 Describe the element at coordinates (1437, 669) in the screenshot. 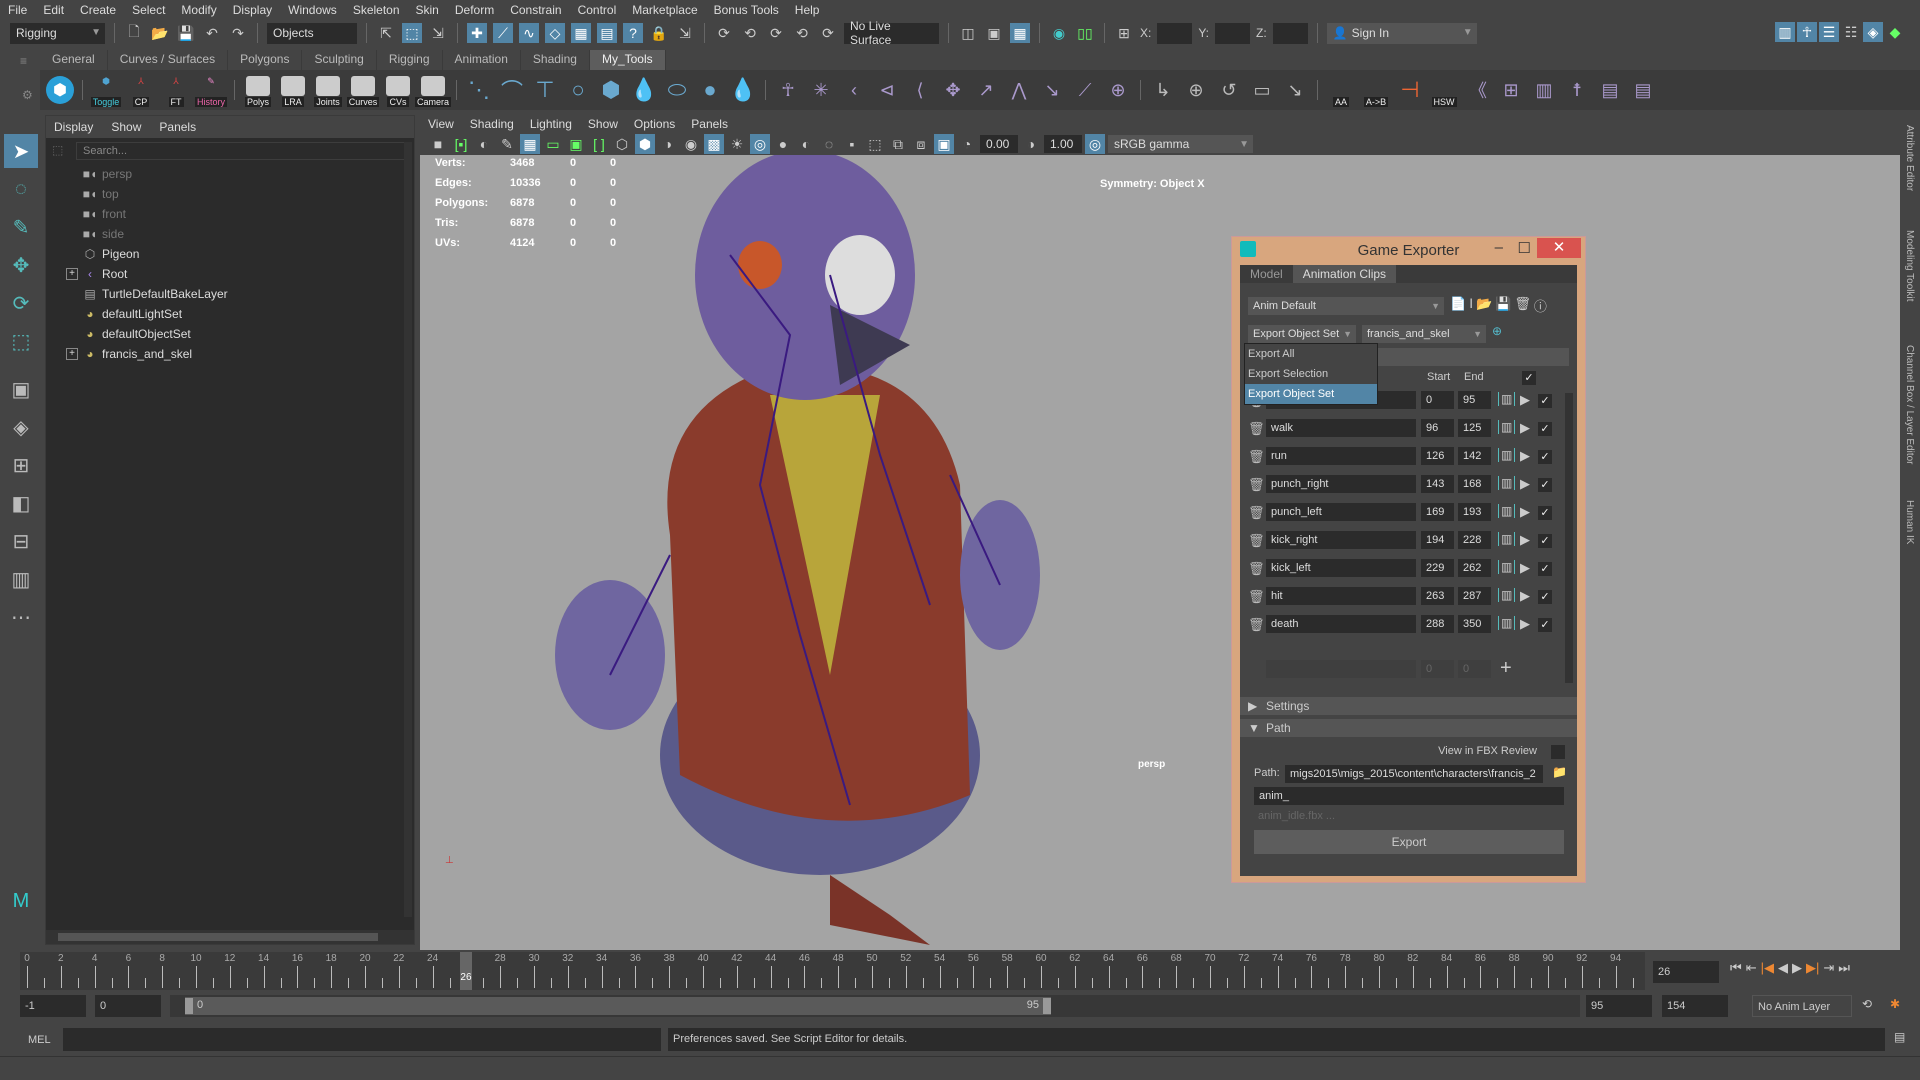

I see `new-clip-start-input: 0` at that location.